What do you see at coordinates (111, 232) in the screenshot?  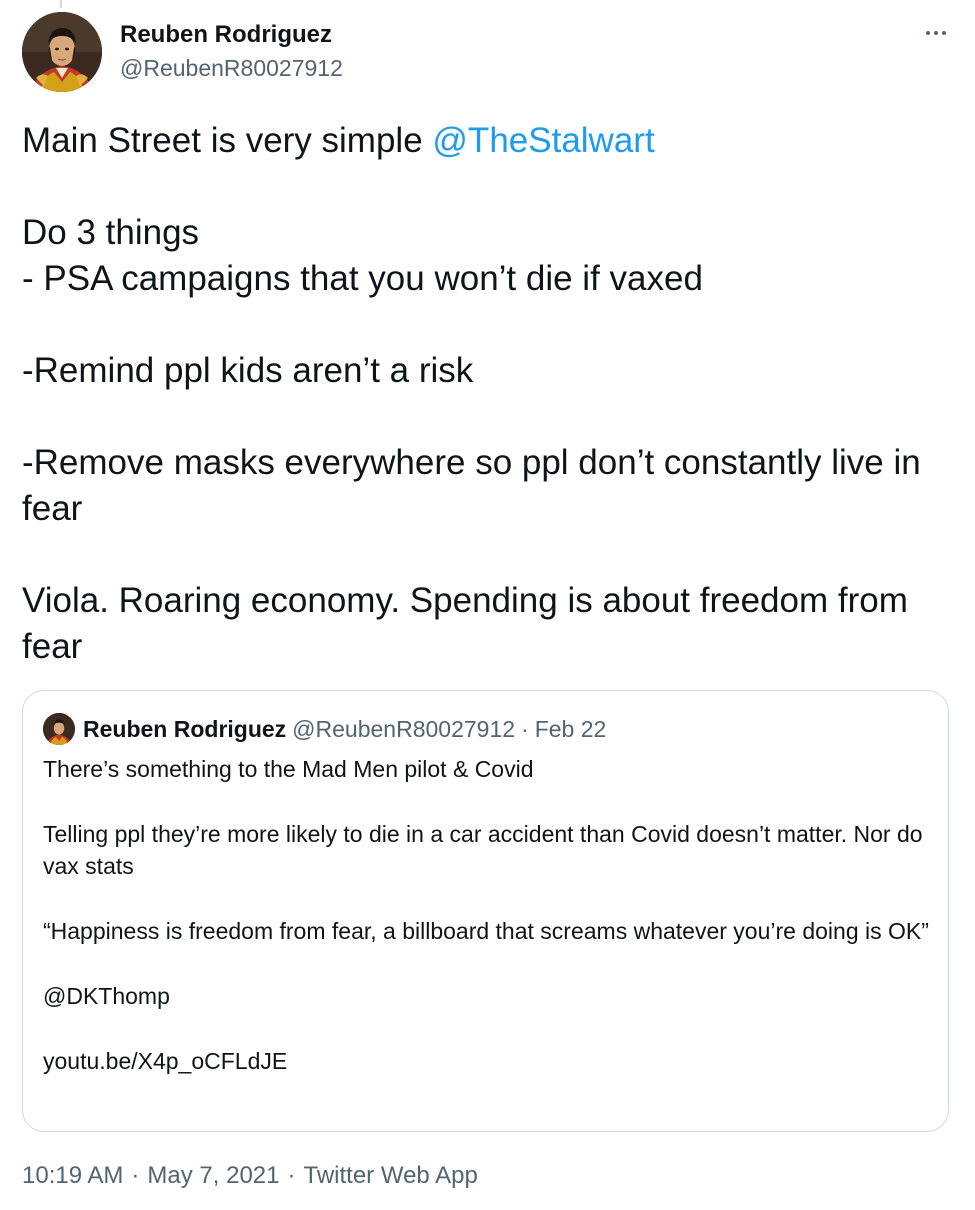 I see `tweet-line: Do 3 things` at bounding box center [111, 232].